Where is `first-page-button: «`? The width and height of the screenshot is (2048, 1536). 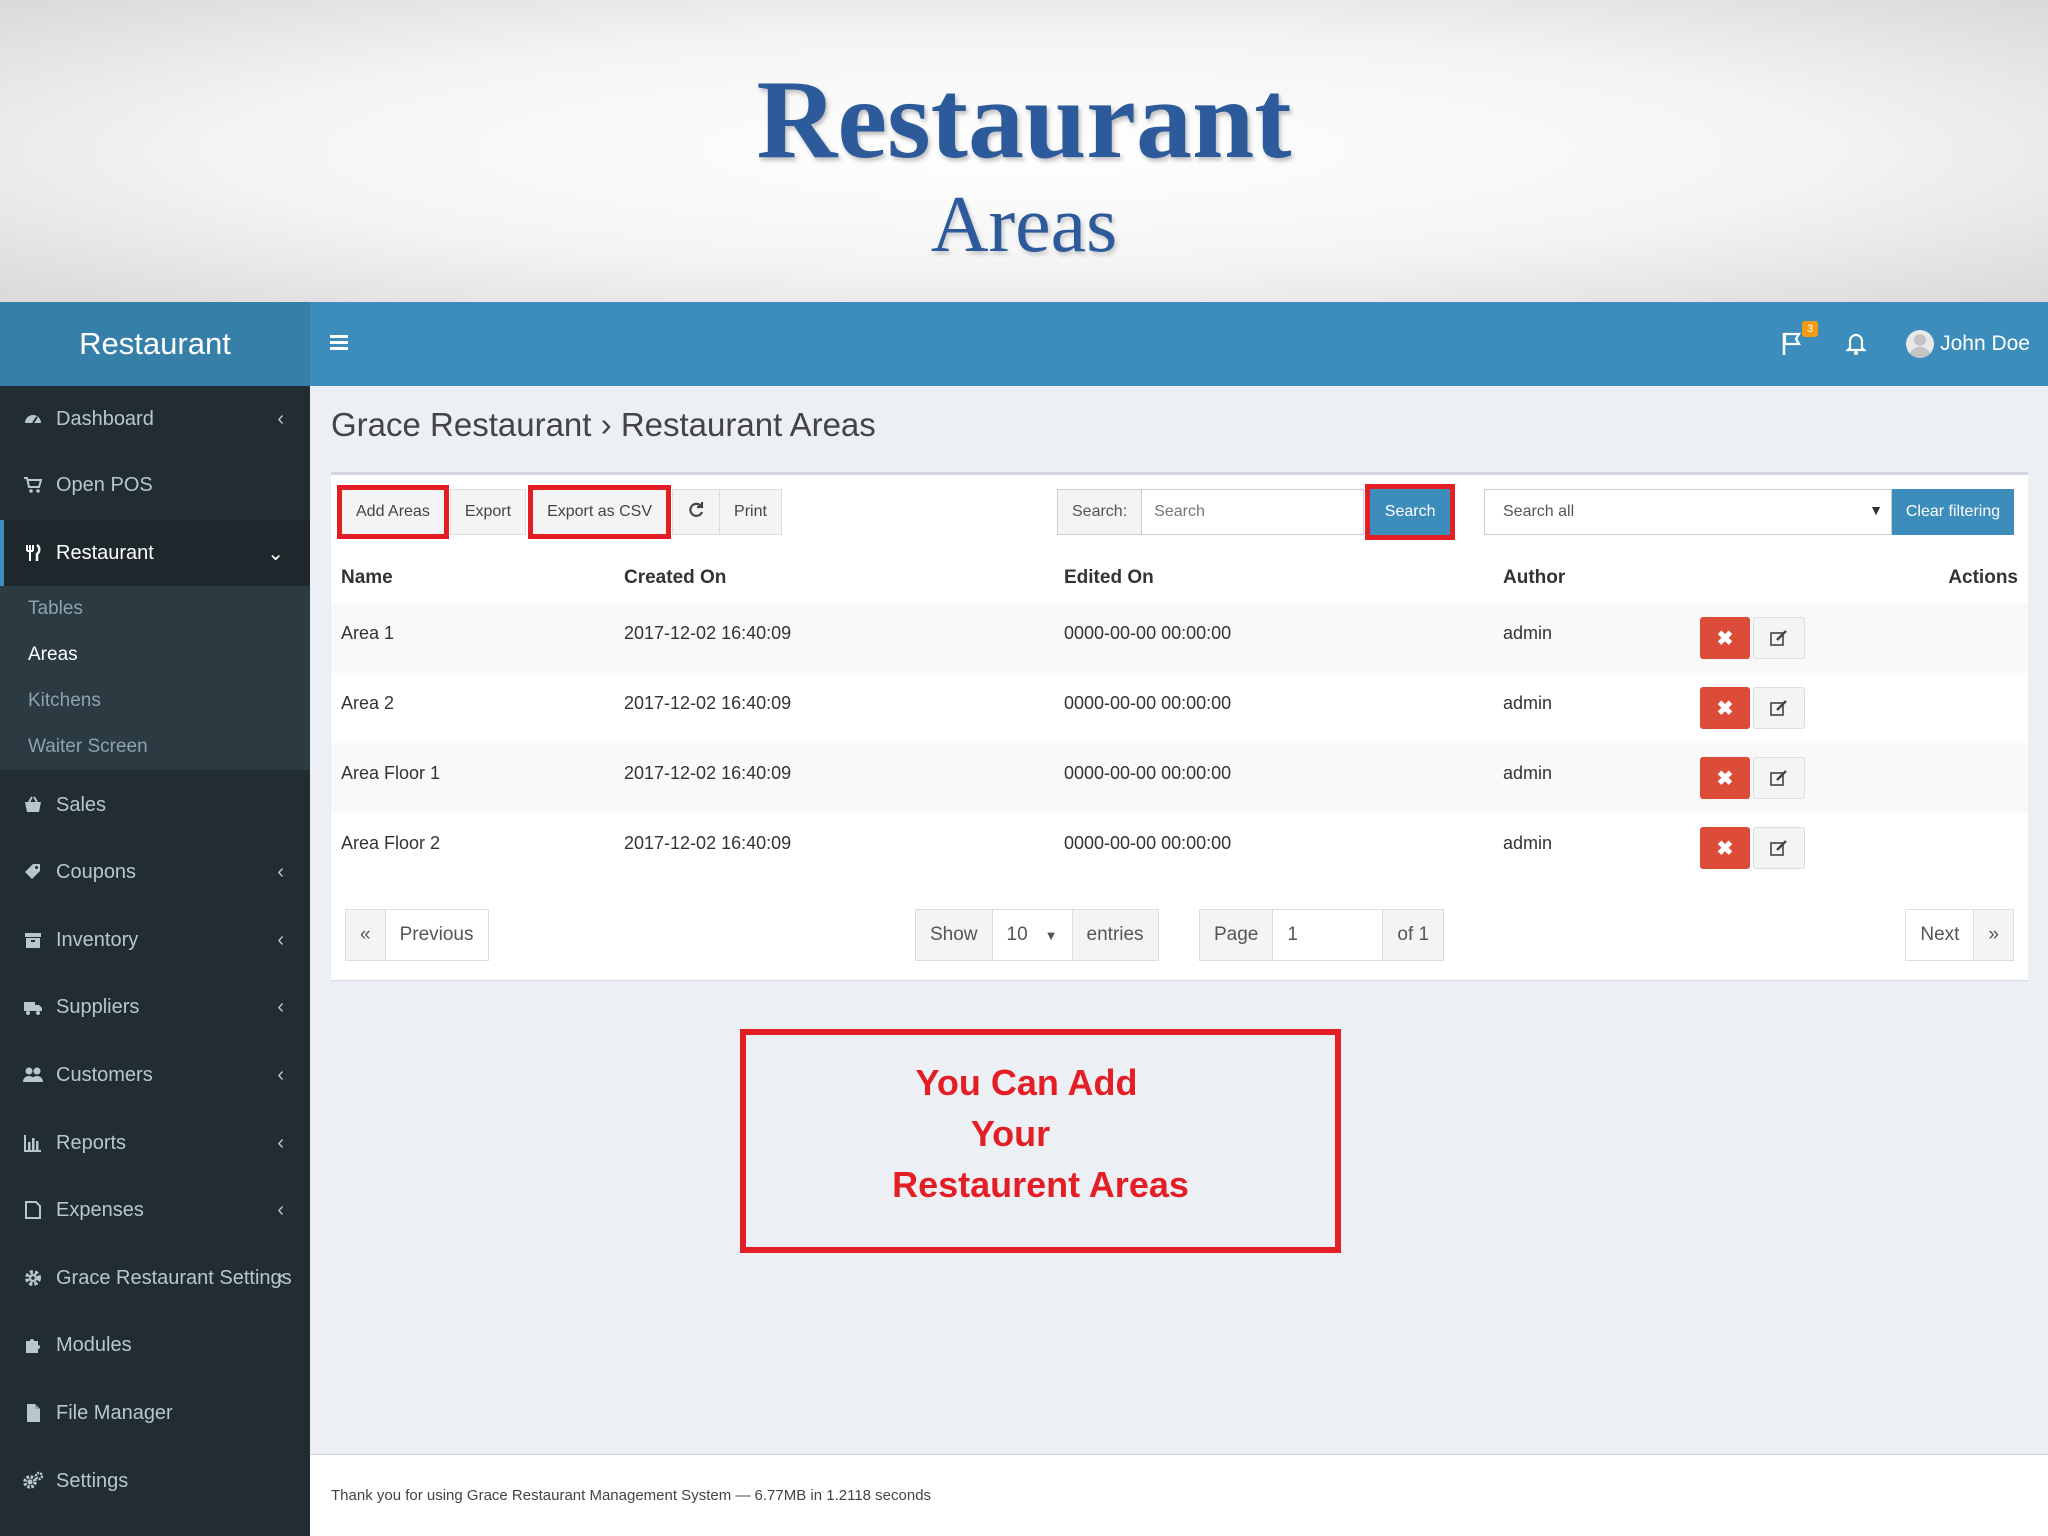
first-page-button: « is located at coordinates (366, 935).